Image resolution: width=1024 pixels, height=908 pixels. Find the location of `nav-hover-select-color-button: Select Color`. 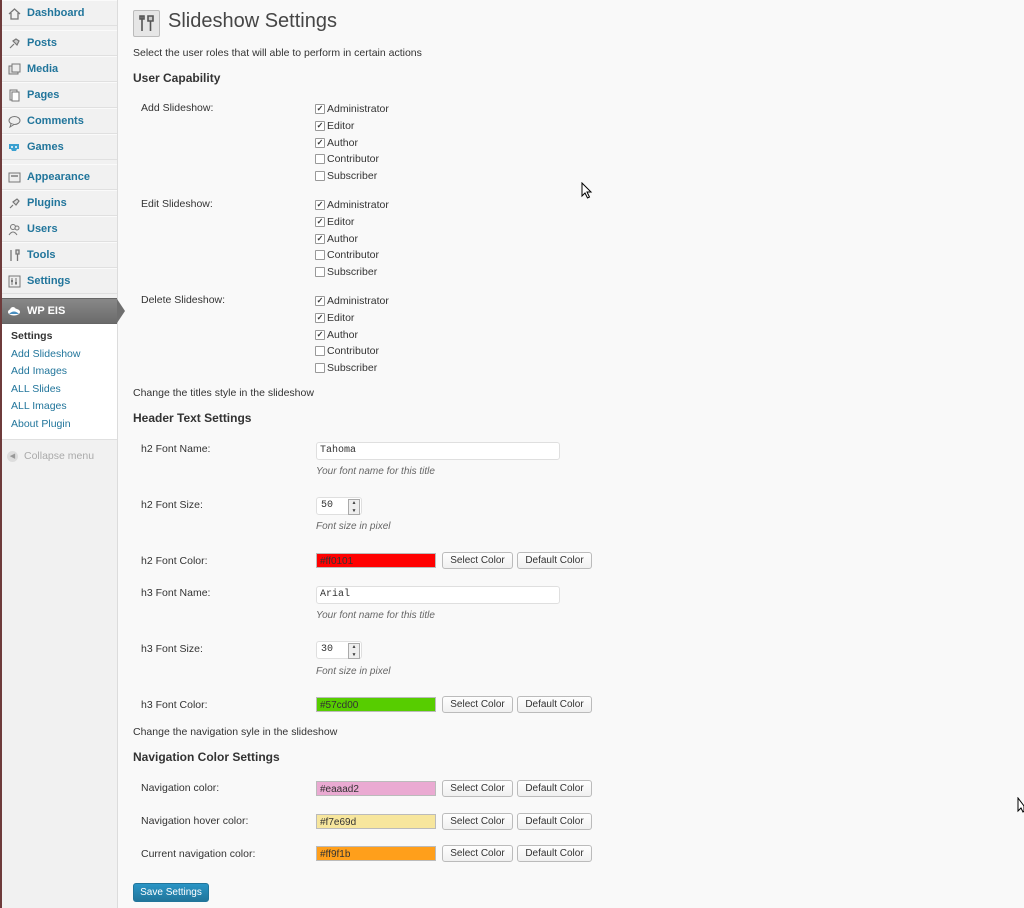

nav-hover-select-color-button: Select Color is located at coordinates (477, 821).